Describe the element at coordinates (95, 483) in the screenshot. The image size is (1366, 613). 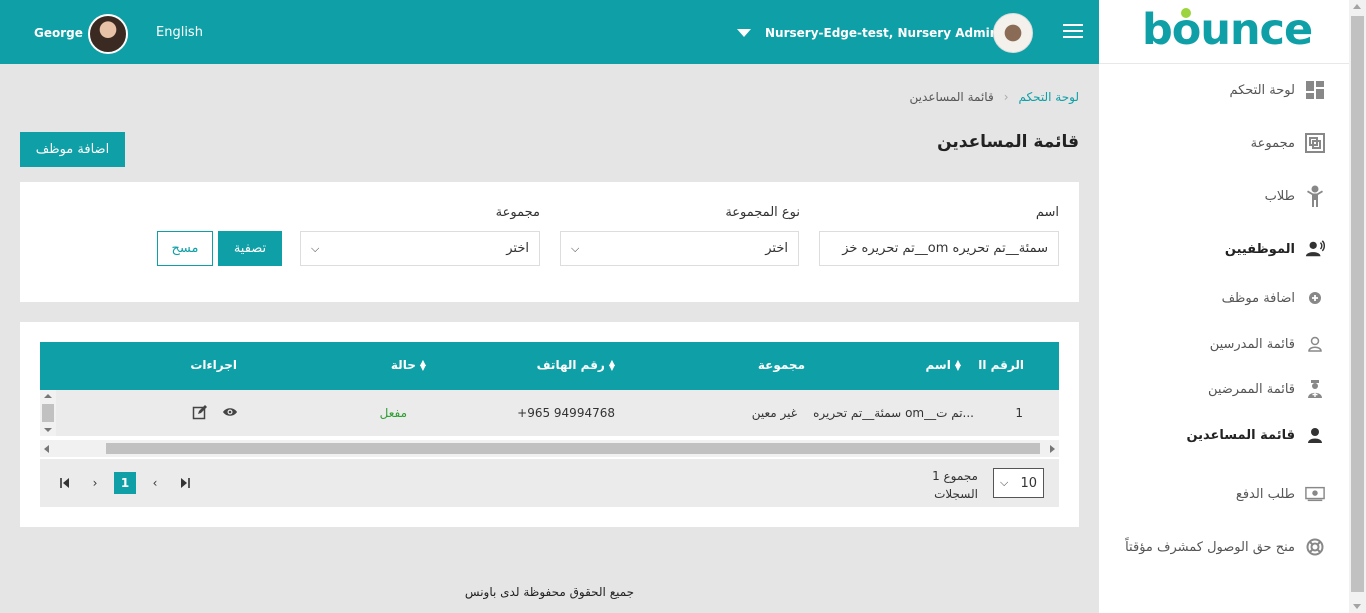
I see `next-page-icon: ›` at that location.